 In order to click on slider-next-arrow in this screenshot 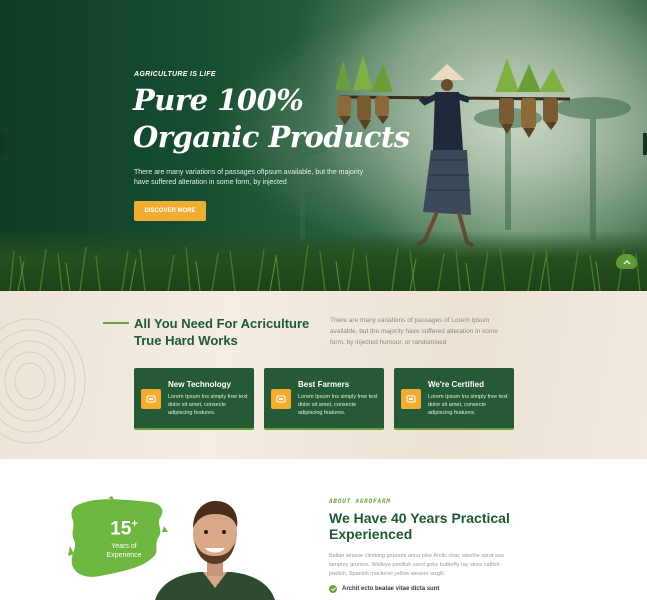, I will do `click(645, 144)`.